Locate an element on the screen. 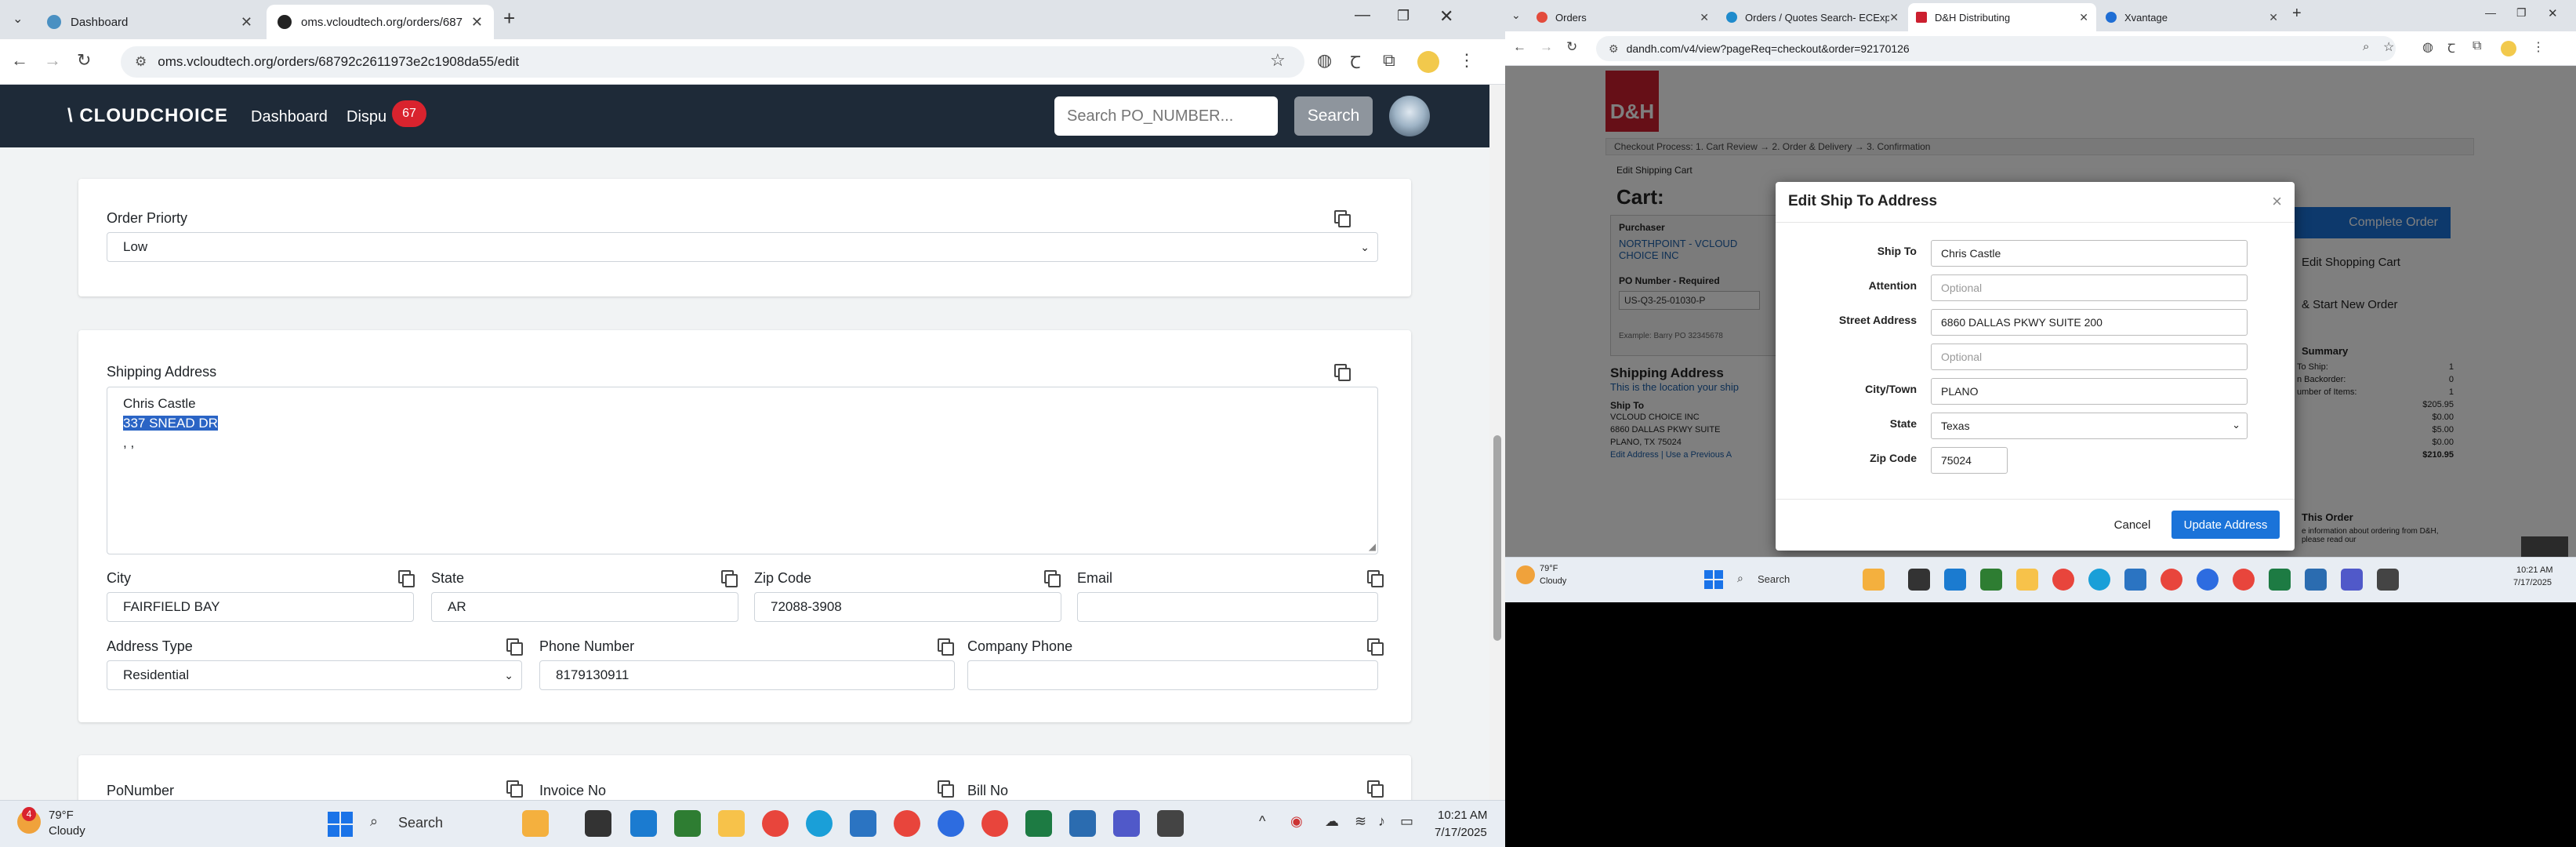 This screenshot has height=847, width=2576. zoom-icon is located at coordinates (951, 823).